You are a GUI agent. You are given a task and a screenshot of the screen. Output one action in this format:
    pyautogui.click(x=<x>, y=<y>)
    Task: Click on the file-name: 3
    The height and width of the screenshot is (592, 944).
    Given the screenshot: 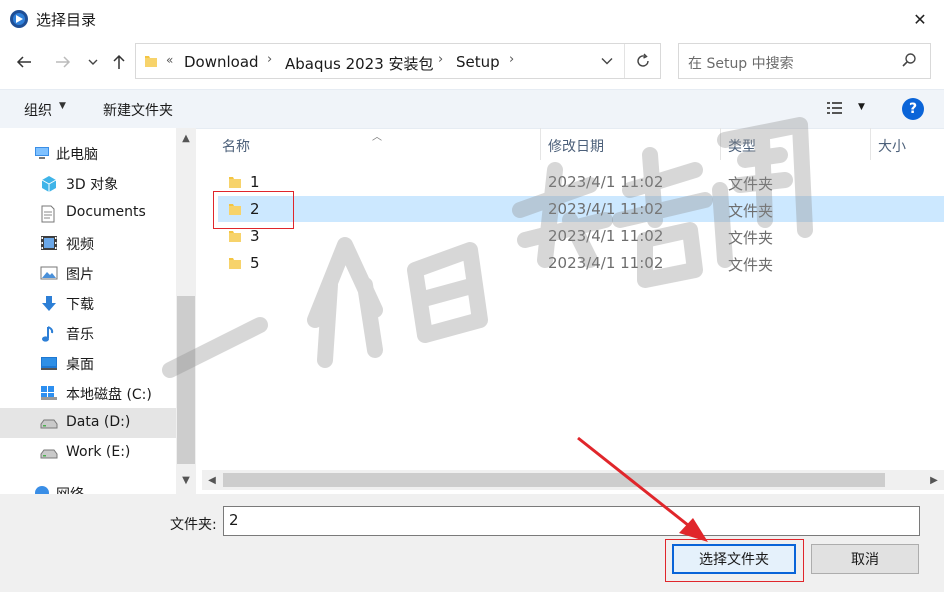 What is the action you would take?
    pyautogui.click(x=255, y=236)
    